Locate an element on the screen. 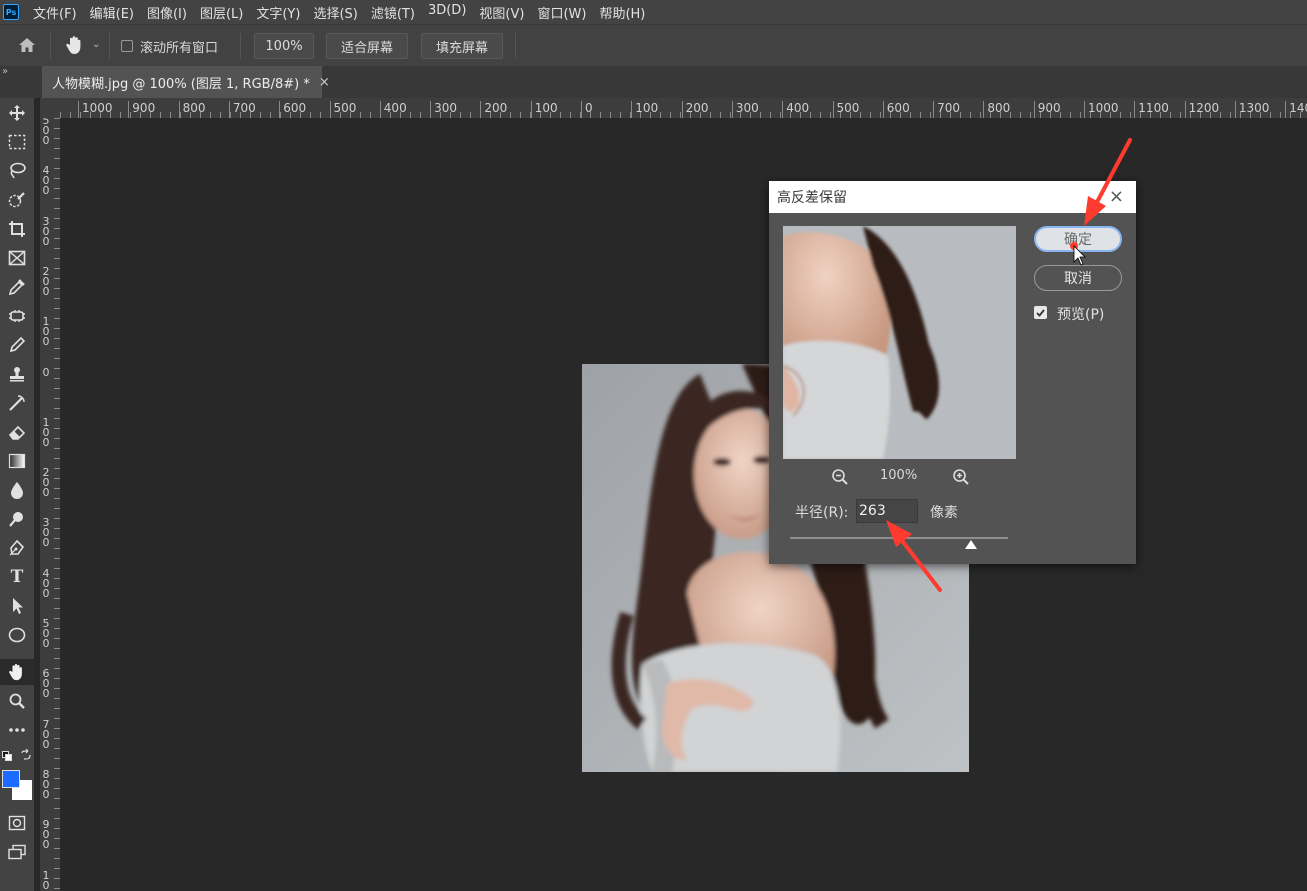 The image size is (1307, 891). clone-stamp-tool-icon is located at coordinates (17, 374).